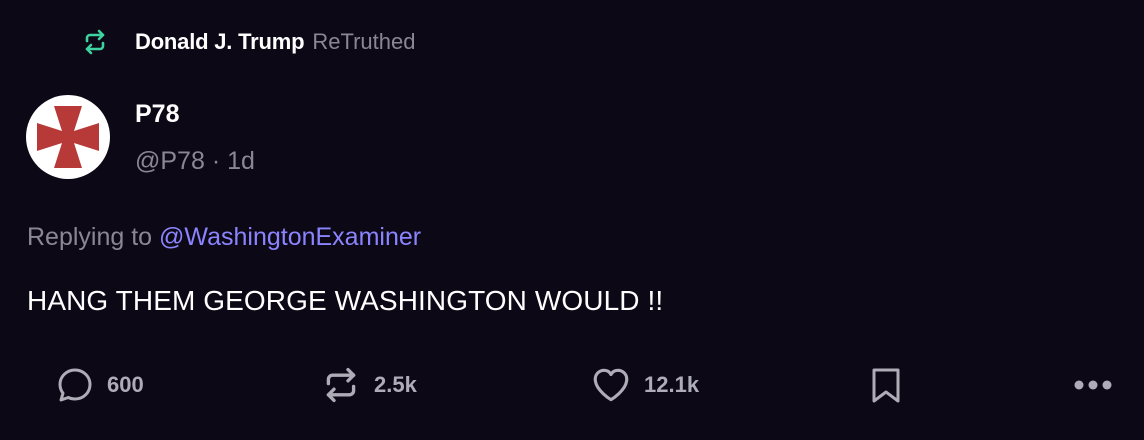 This screenshot has width=1144, height=440. I want to click on post-timestamp: 1d, so click(241, 161).